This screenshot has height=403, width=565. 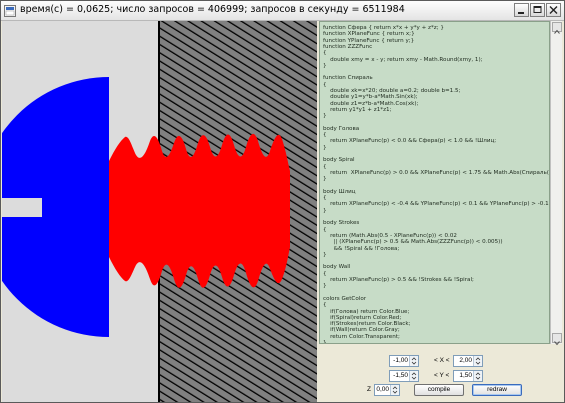 I want to click on y-range-label: < Y <, so click(x=442, y=375).